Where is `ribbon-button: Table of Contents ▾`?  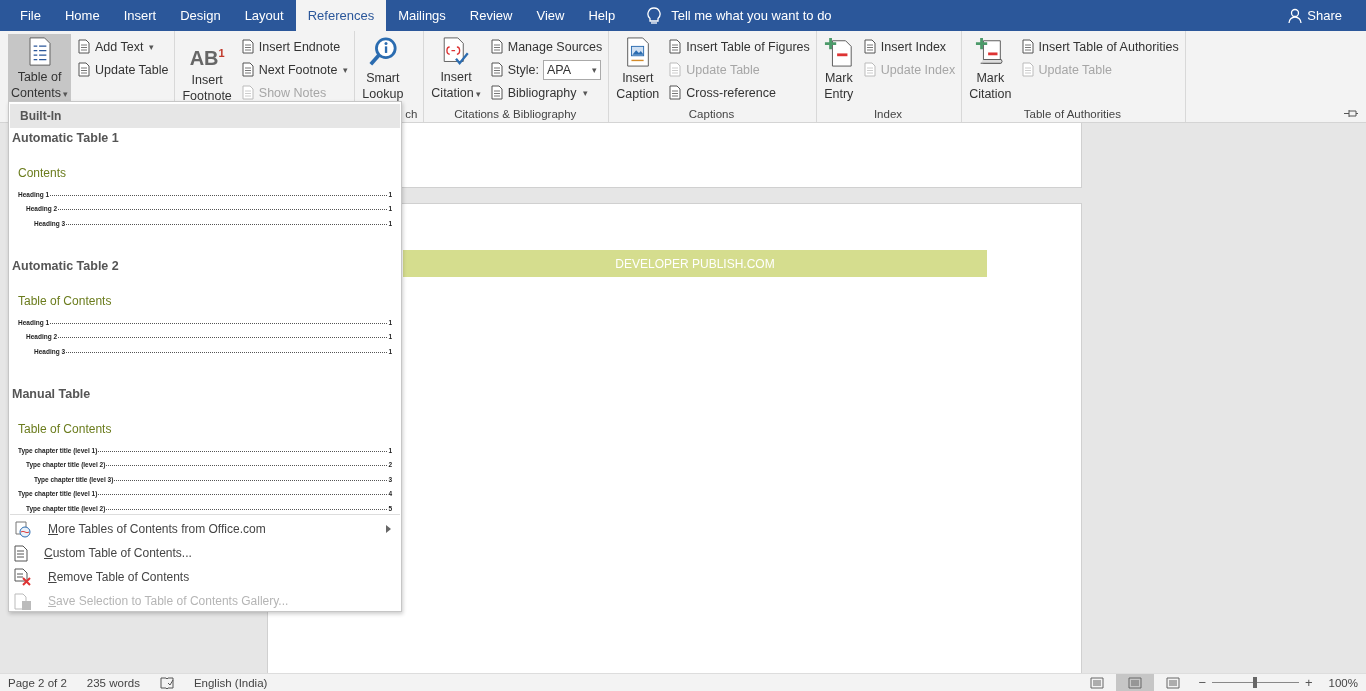 ribbon-button: Table of Contents ▾ is located at coordinates (40, 69).